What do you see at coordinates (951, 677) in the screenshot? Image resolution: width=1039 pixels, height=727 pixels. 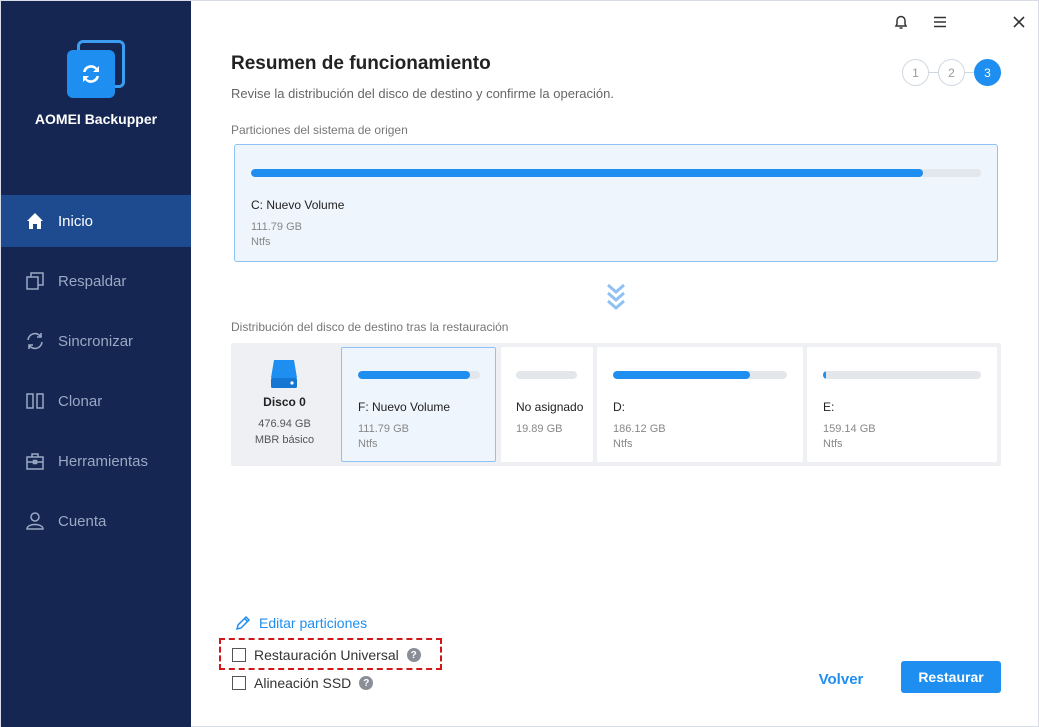 I see `restore-button: Restaurar` at bounding box center [951, 677].